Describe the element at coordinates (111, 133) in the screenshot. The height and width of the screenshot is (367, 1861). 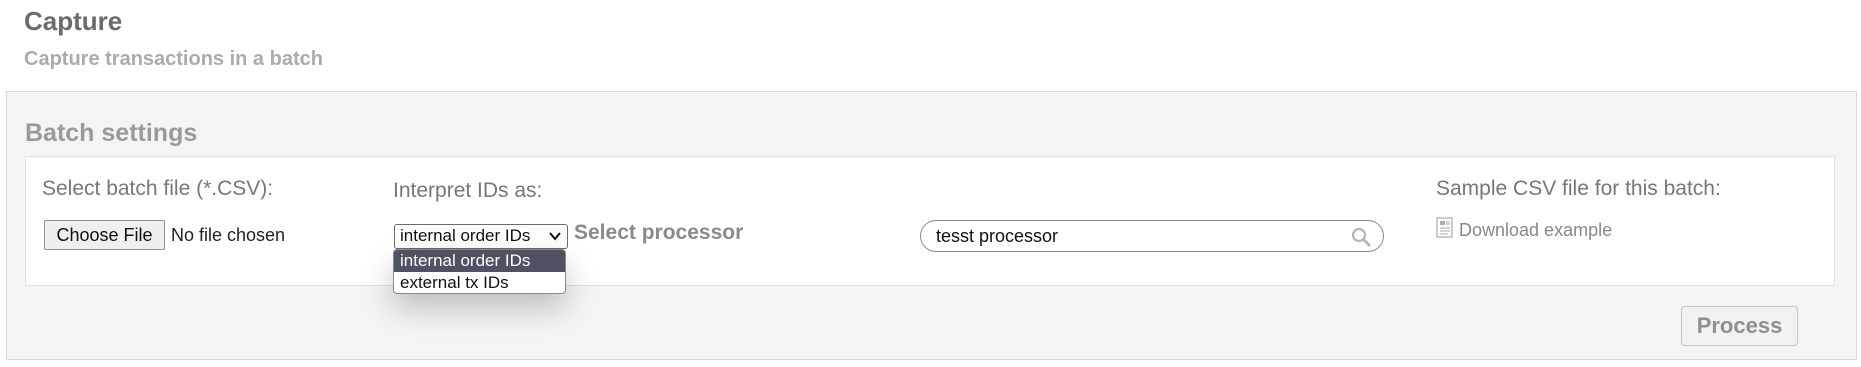
I see `batch-settings-title: Batch settings` at that location.